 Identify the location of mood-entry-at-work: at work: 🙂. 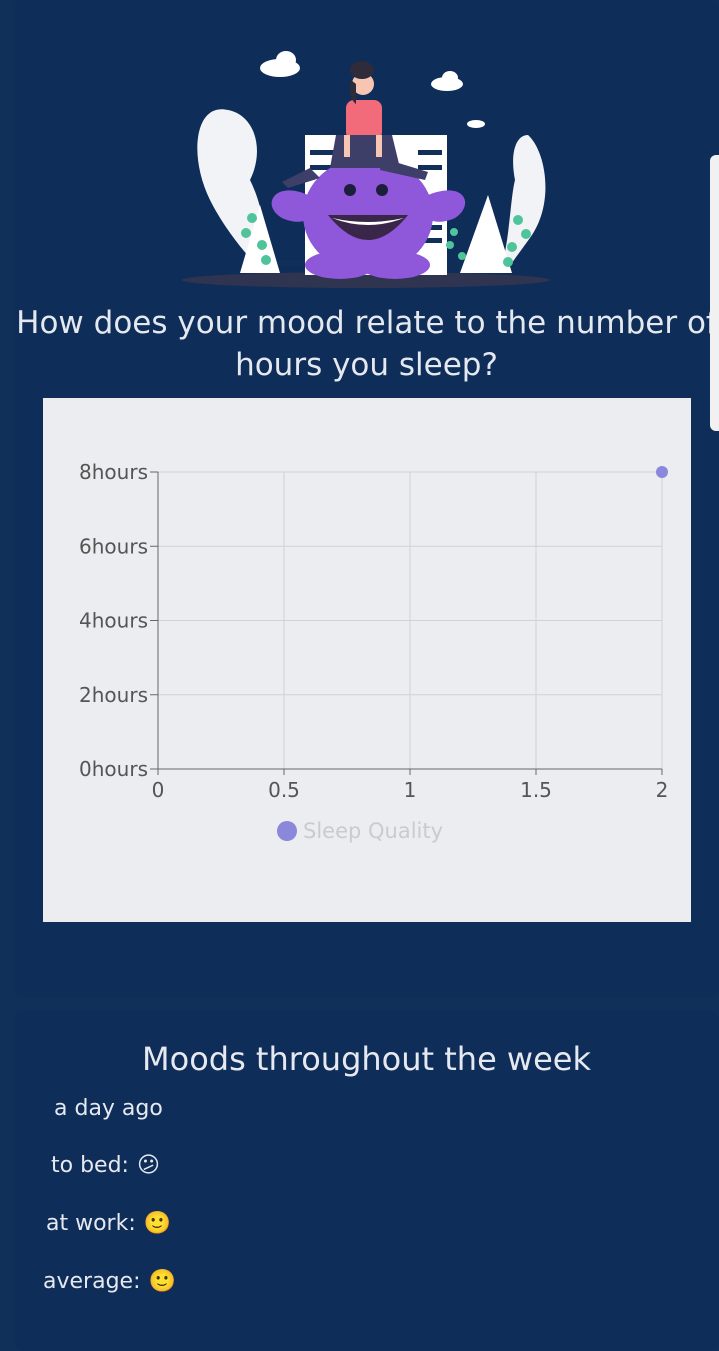
(108, 1223).